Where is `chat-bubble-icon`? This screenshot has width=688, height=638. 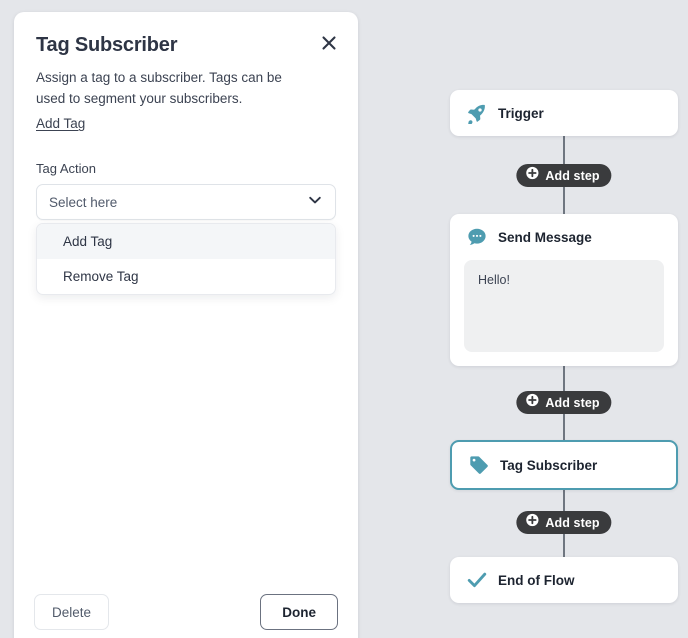
chat-bubble-icon is located at coordinates (477, 237).